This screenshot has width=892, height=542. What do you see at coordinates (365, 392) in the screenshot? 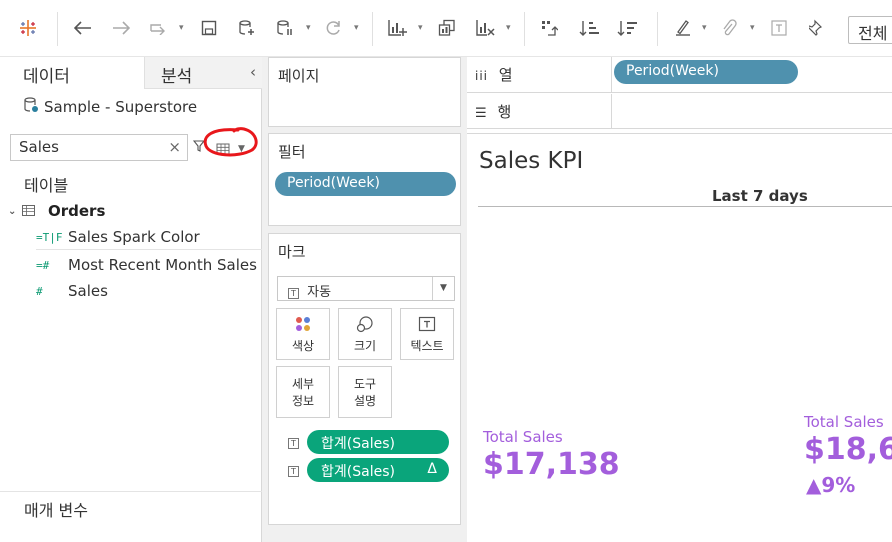
I see `tooltip-button: 도구 설명` at bounding box center [365, 392].